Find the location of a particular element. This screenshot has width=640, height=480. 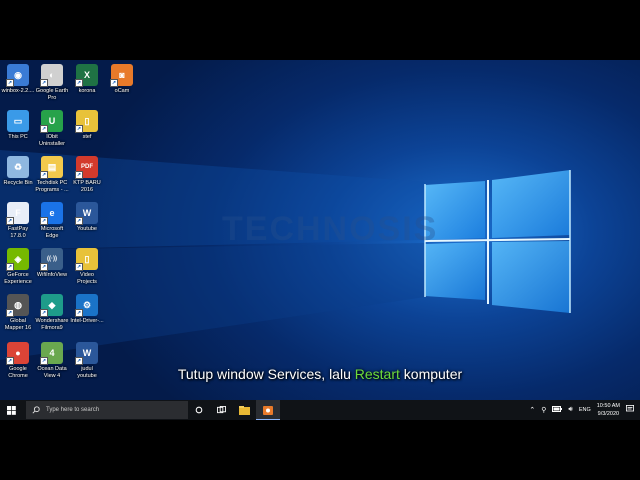

cortana-icon is located at coordinates (199, 410).